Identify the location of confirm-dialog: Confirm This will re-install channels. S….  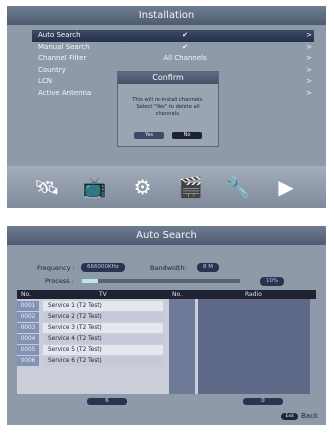
(168, 109).